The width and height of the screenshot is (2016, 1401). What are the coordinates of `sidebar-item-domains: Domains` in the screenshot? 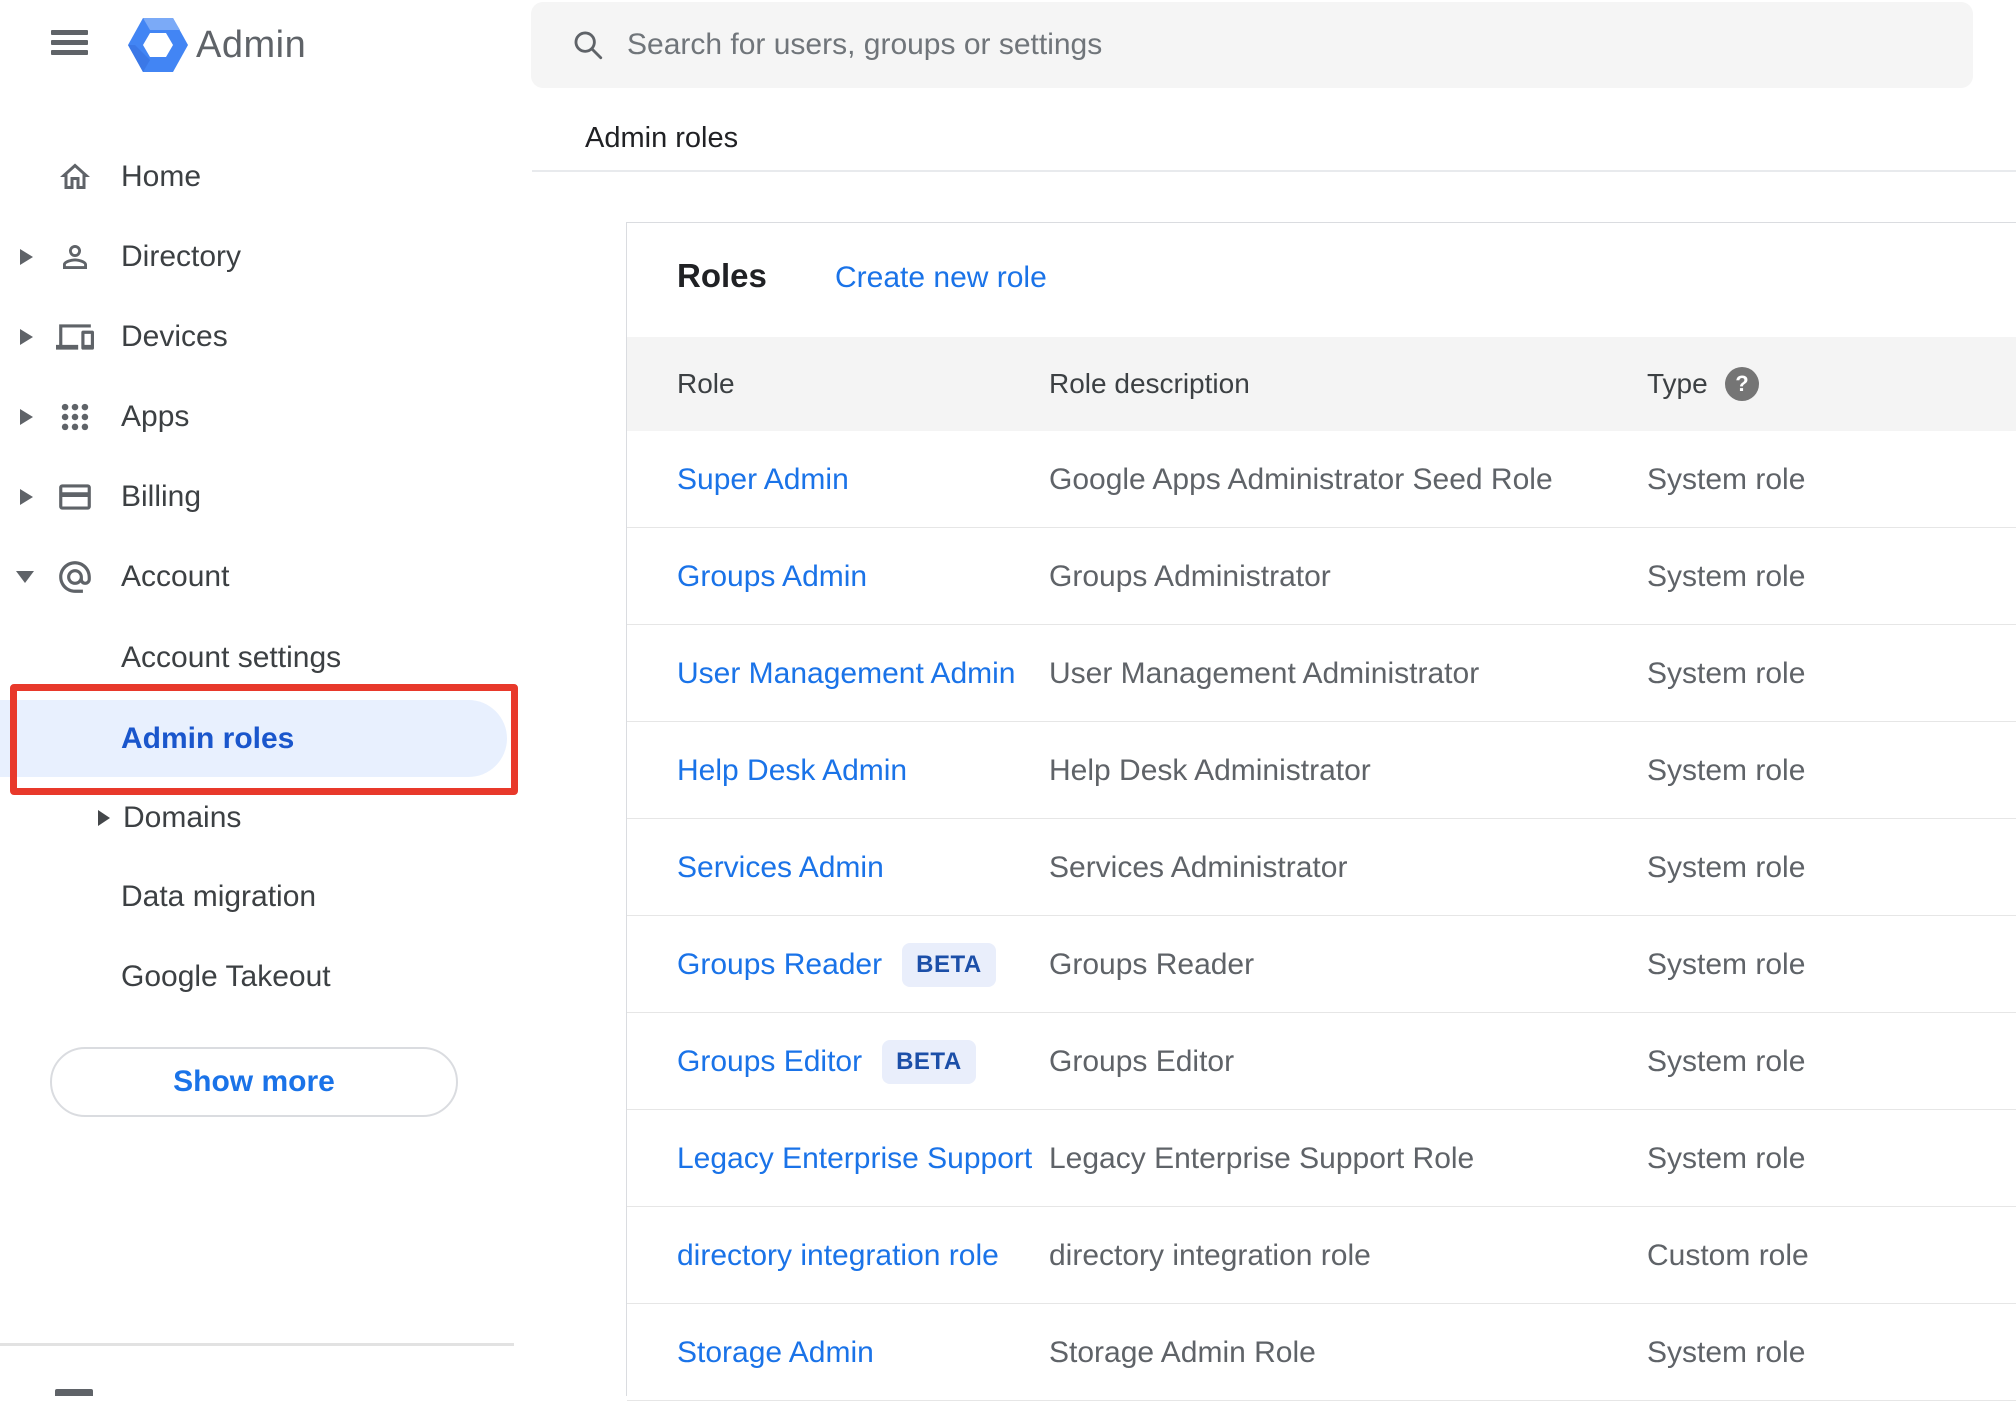 It's located at (257, 818).